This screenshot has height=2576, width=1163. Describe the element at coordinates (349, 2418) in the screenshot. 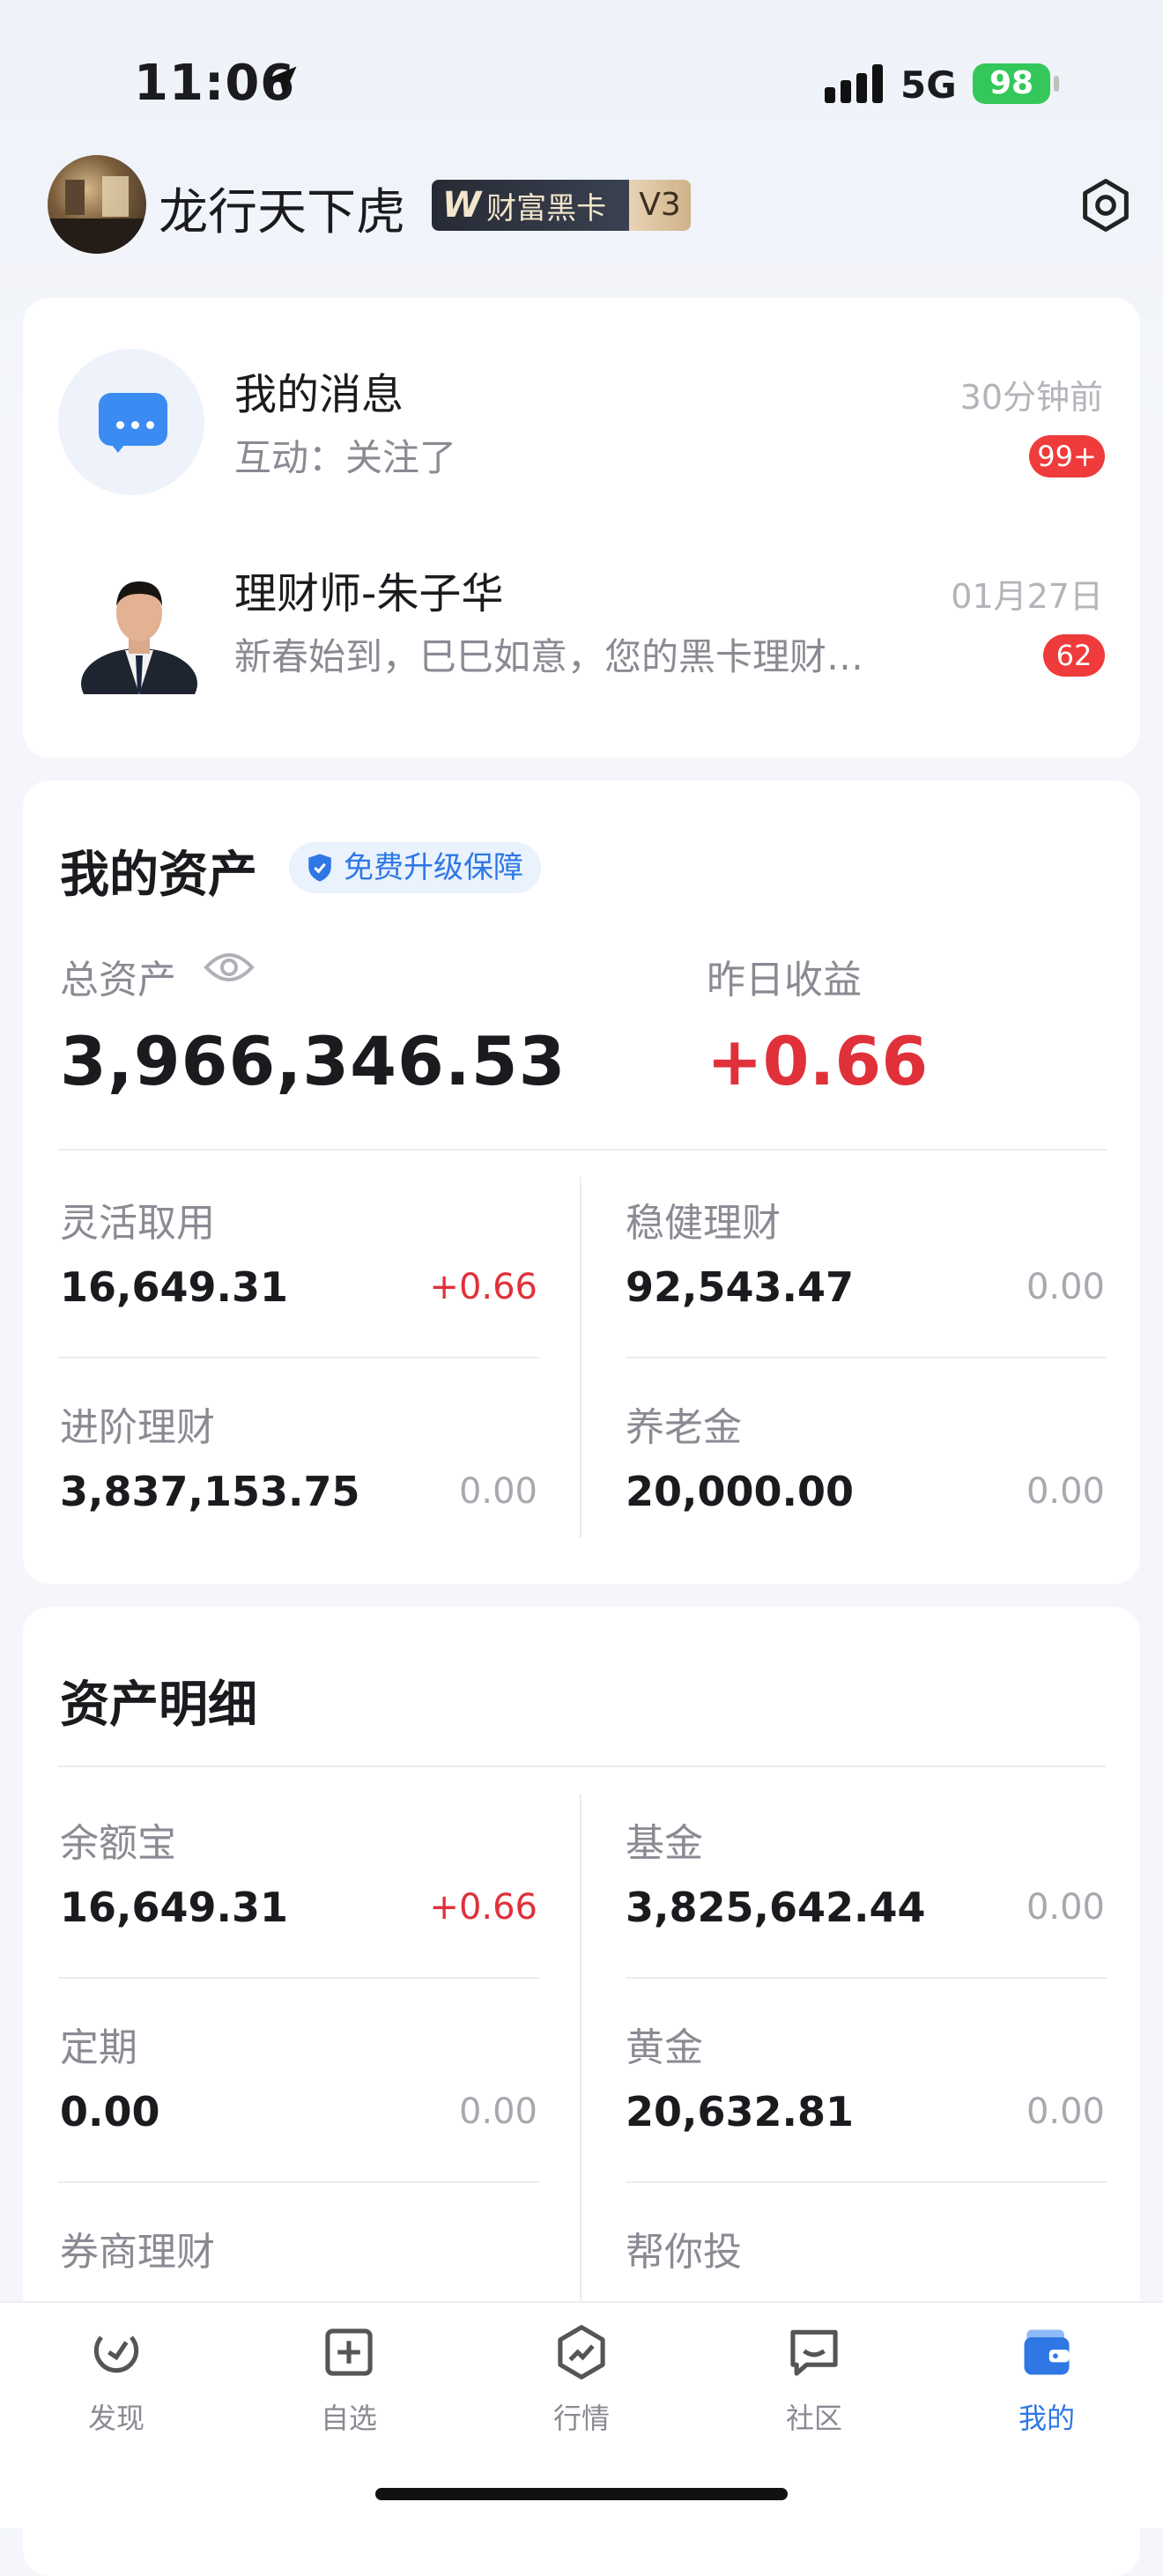

I see `tab-label: 自选` at that location.